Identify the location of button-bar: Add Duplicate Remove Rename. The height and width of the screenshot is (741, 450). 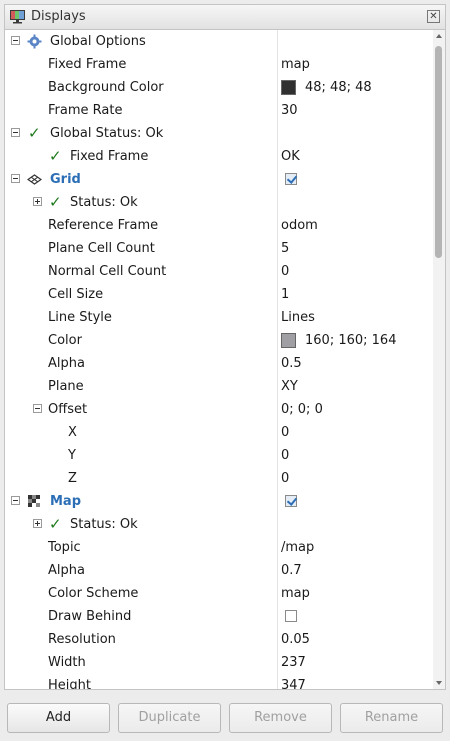
(225, 715).